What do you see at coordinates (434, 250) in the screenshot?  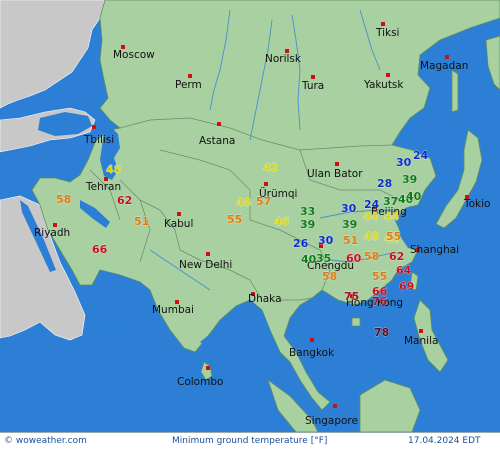 I see `city-label: Shanghai` at bounding box center [434, 250].